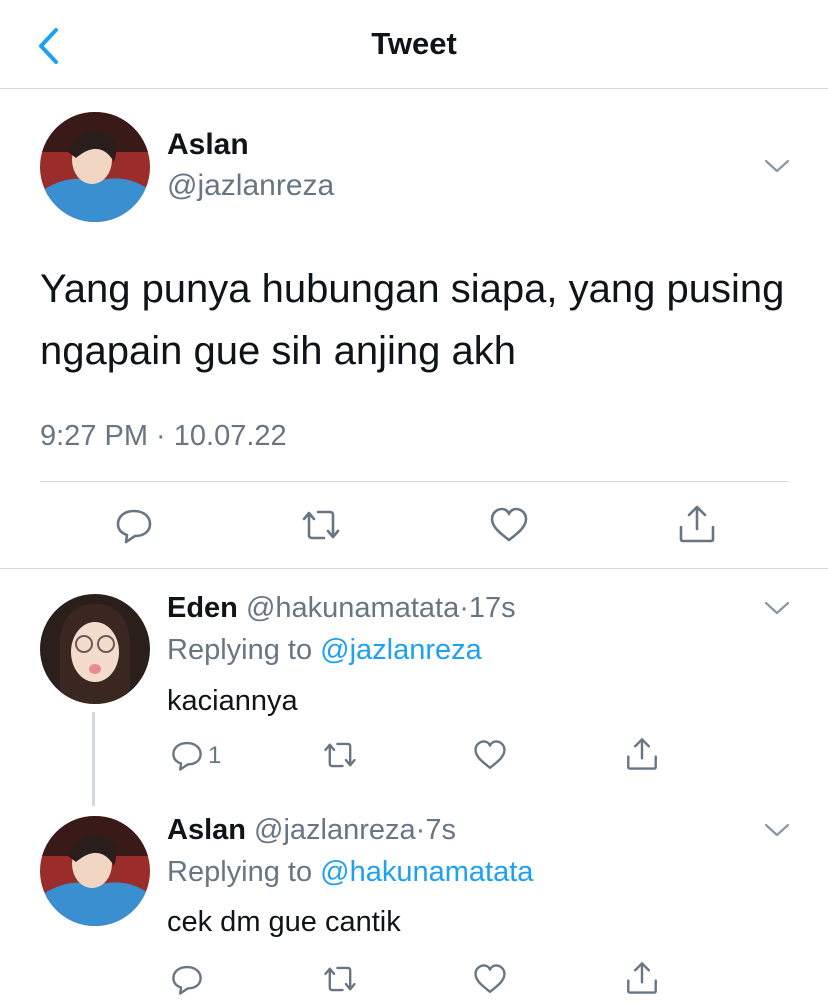 This screenshot has width=828, height=1002. Describe the element at coordinates (208, 145) in the screenshot. I see `author-name: Aslan` at that location.